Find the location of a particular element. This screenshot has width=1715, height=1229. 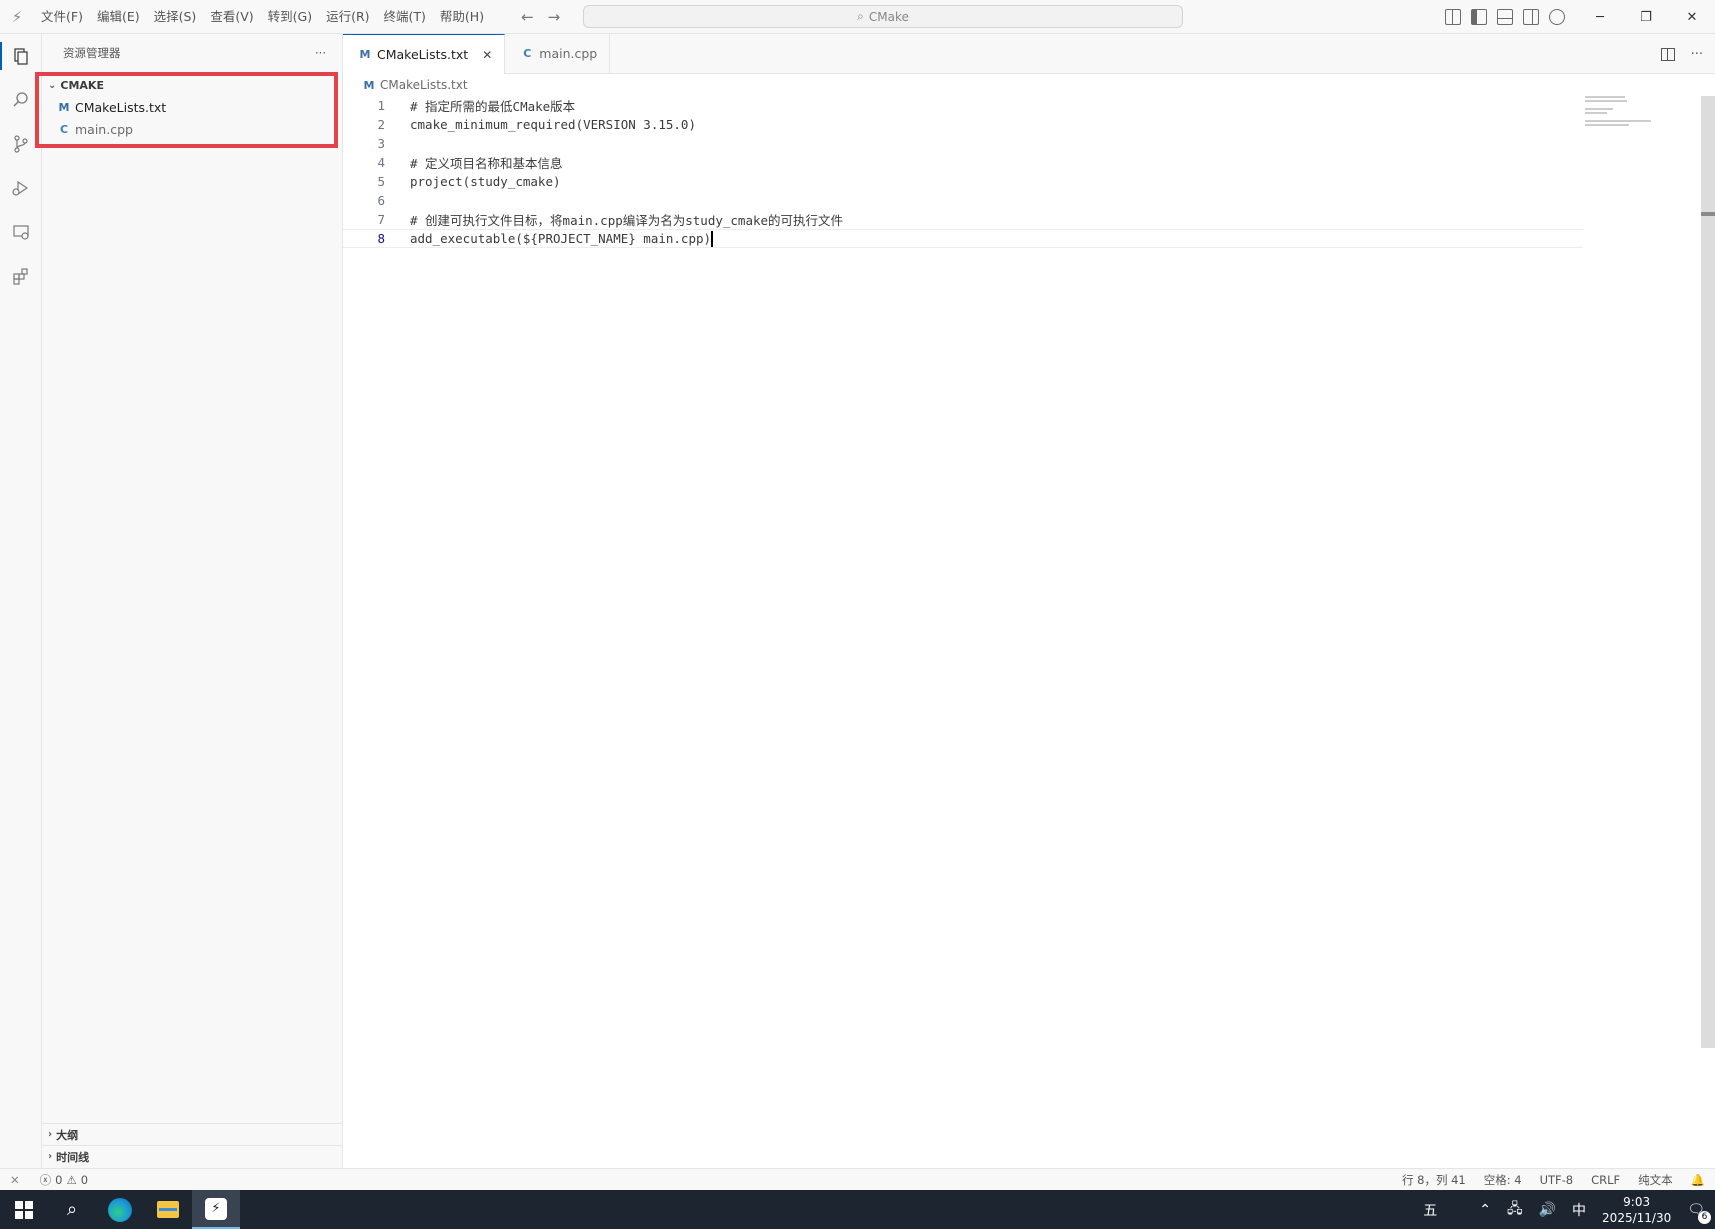

menu-view: 查看(V) is located at coordinates (231, 17).